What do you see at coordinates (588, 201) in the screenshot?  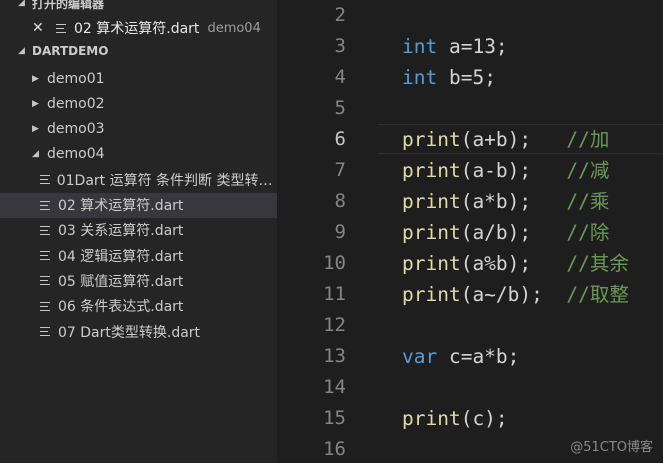 I see `comment-token: //乘` at bounding box center [588, 201].